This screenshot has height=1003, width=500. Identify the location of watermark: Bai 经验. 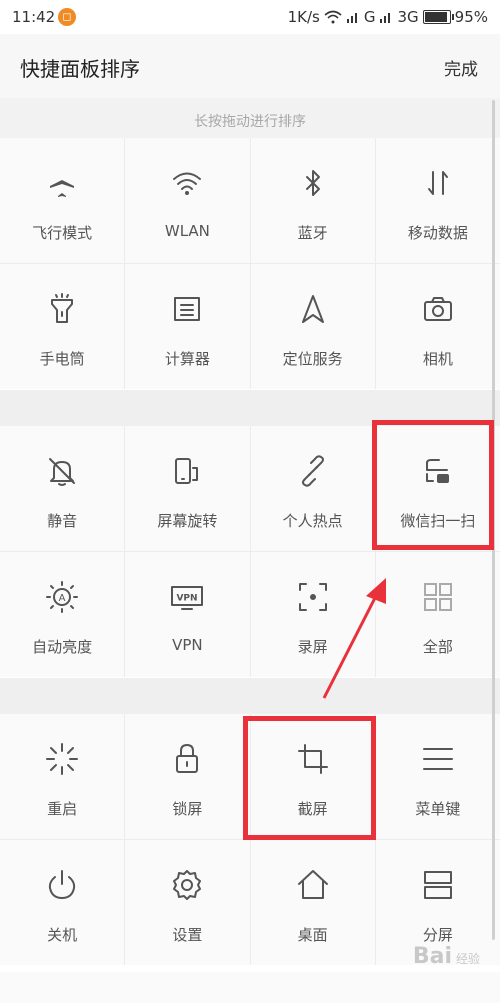
(446, 956).